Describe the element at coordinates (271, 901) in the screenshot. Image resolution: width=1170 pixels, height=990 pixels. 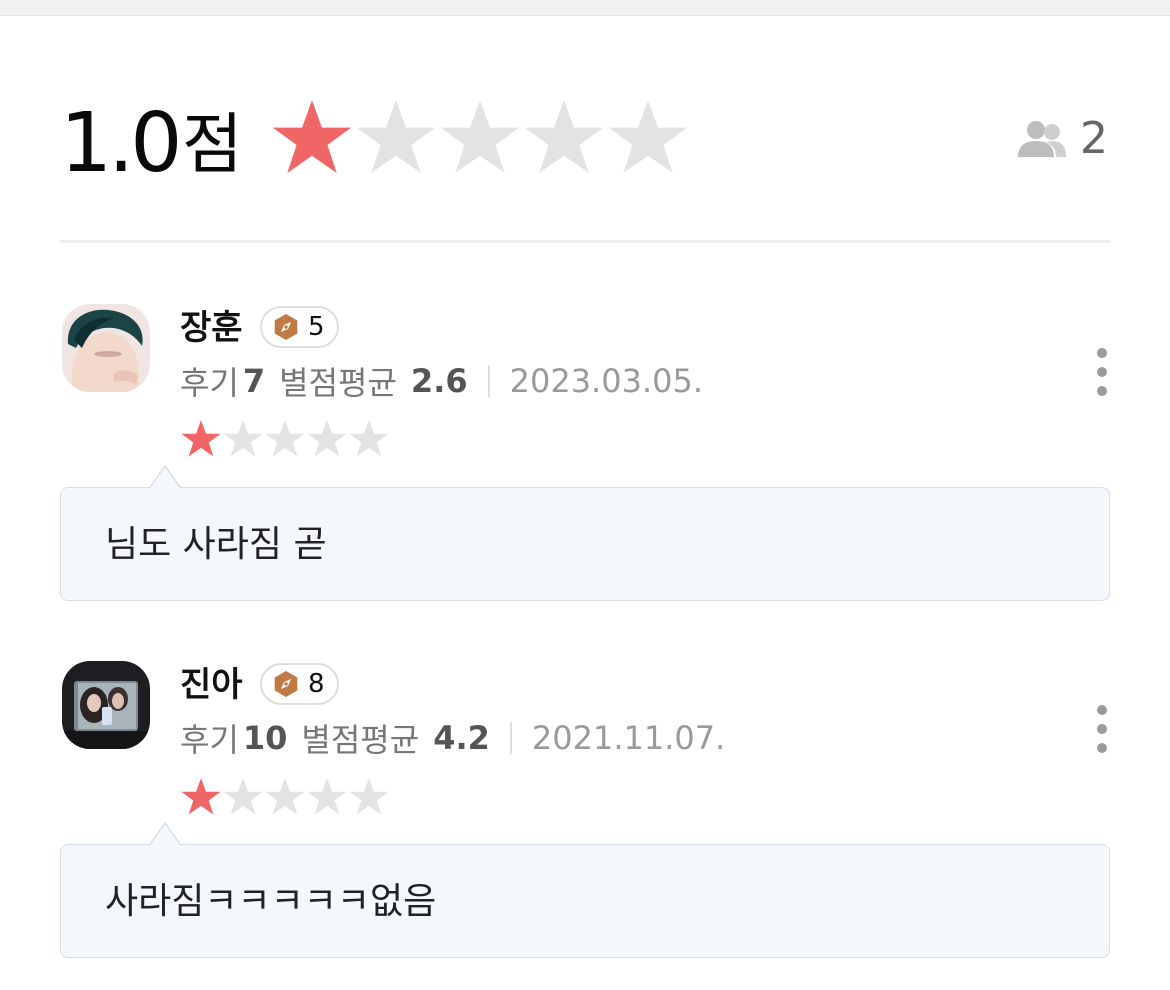
I see `review-comment: 사라짐ㅋㅋㅋㅋㅋ없음` at that location.